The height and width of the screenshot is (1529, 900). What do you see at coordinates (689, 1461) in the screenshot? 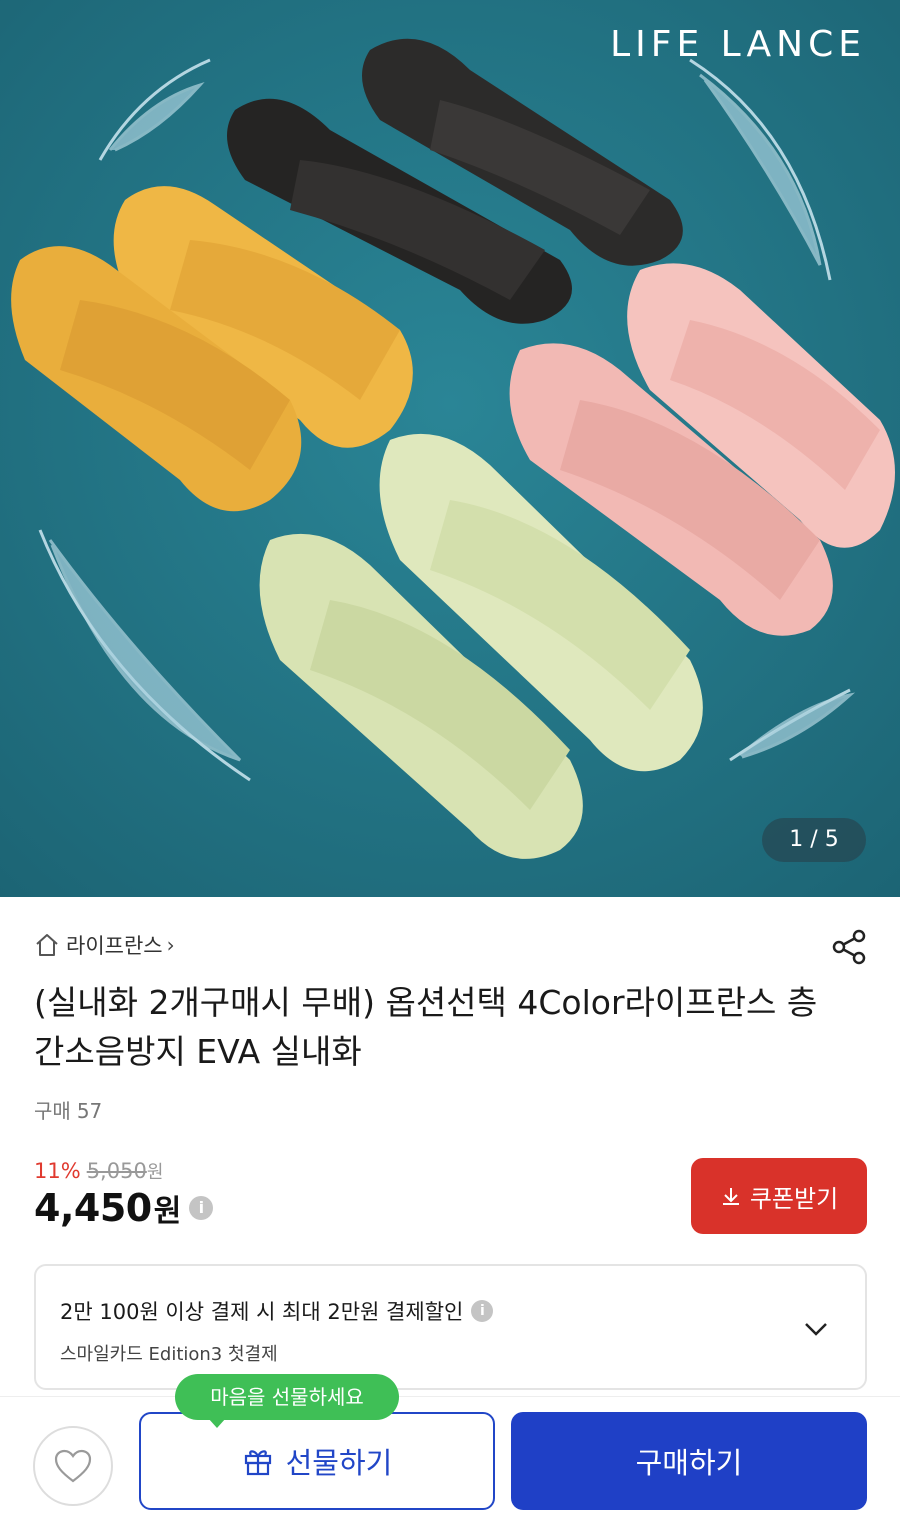
I see `buy-button: 구매하기` at bounding box center [689, 1461].